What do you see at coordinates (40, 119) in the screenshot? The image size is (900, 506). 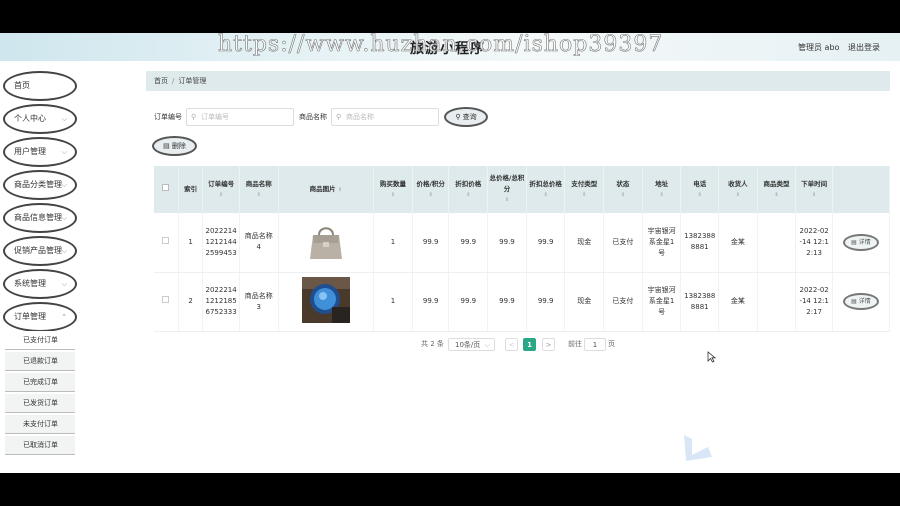 I see `sidebar-item-profile: 个人中心 ⌵` at bounding box center [40, 119].